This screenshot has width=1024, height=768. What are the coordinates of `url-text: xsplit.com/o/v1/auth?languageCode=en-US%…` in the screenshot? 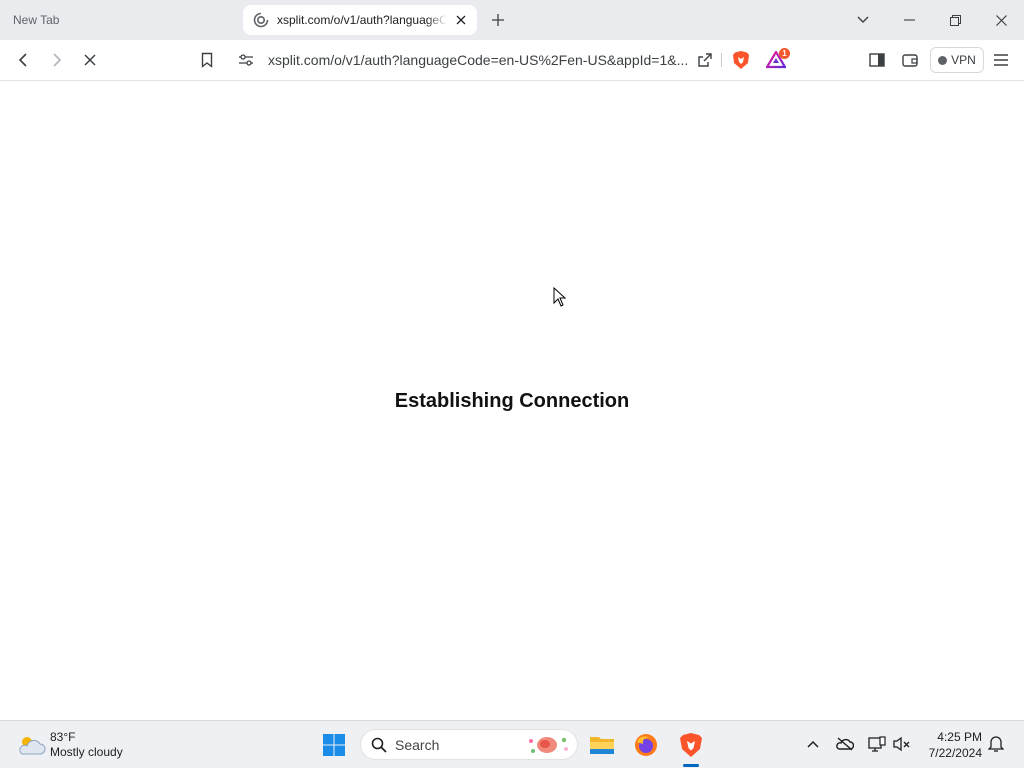 It's located at (480, 60).